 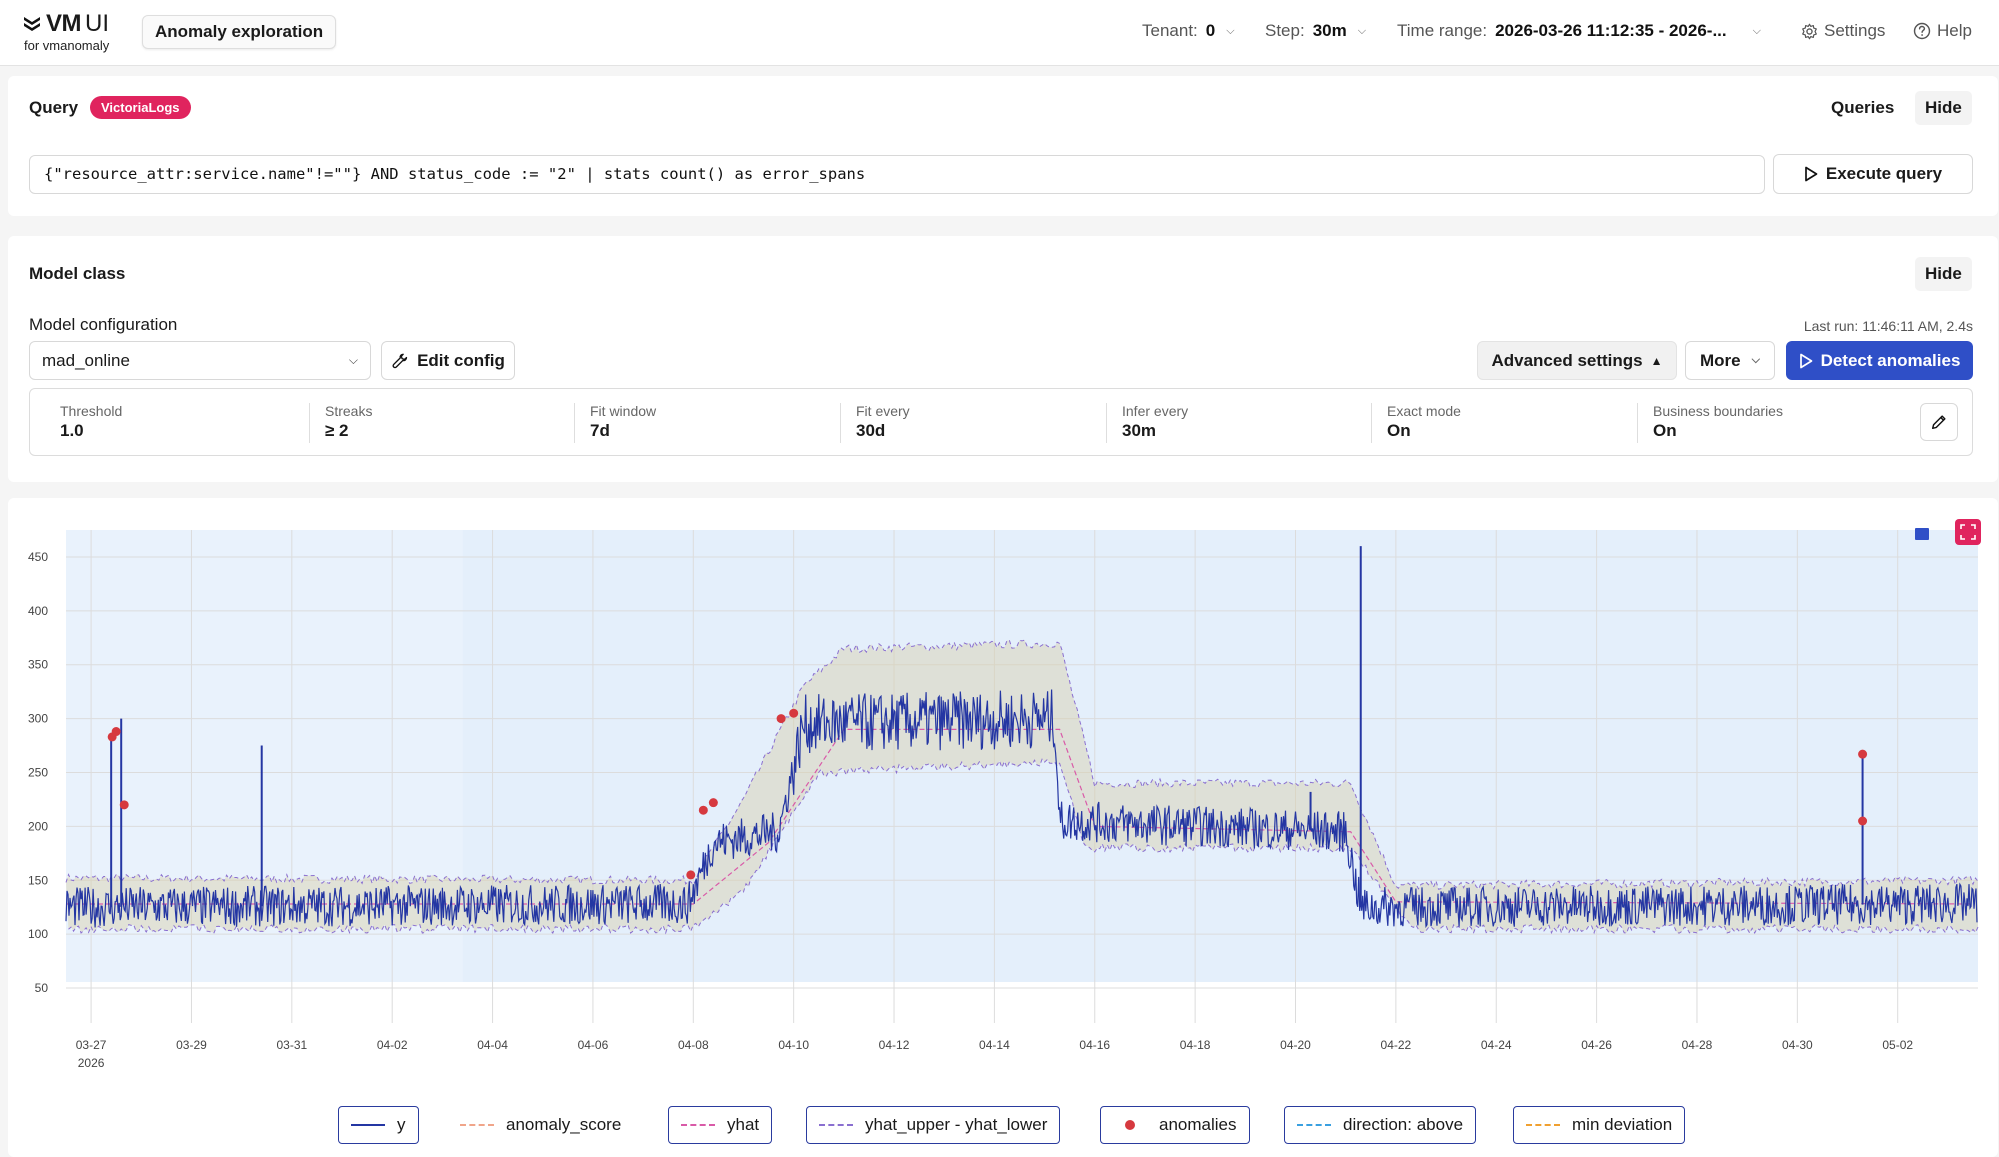 I want to click on legend-label: yhat, so click(x=743, y=1124).